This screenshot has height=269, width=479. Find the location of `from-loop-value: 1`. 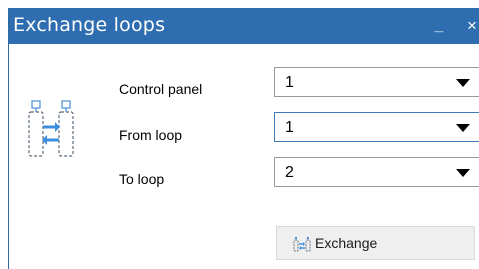

from-loop-value: 1 is located at coordinates (289, 127).